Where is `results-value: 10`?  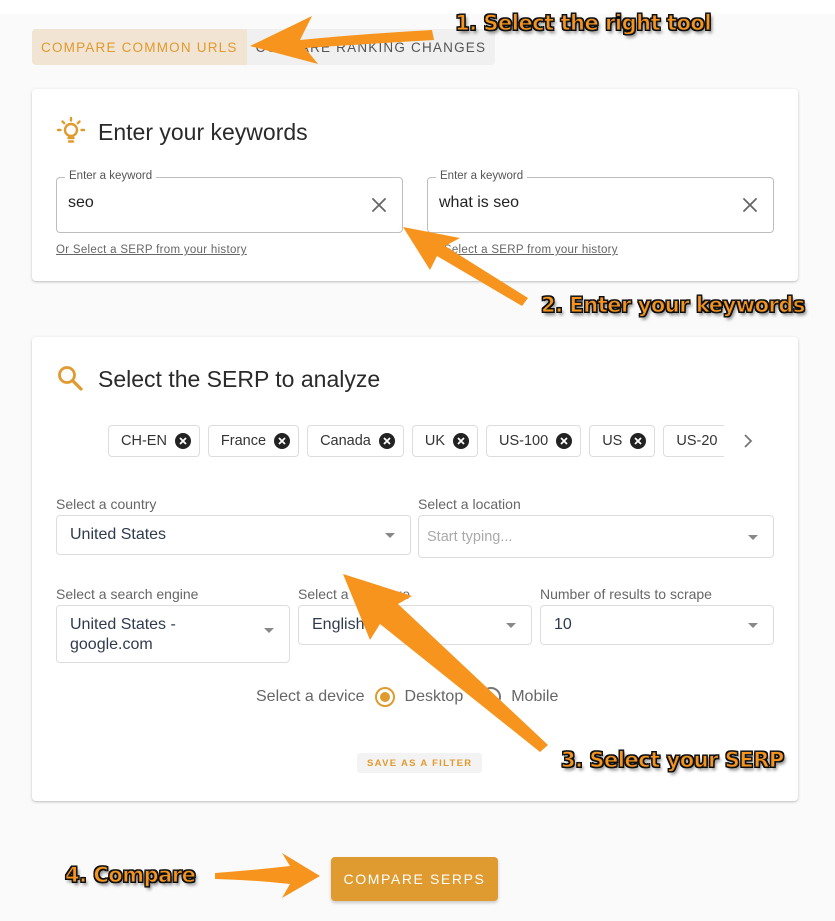 results-value: 10 is located at coordinates (563, 624).